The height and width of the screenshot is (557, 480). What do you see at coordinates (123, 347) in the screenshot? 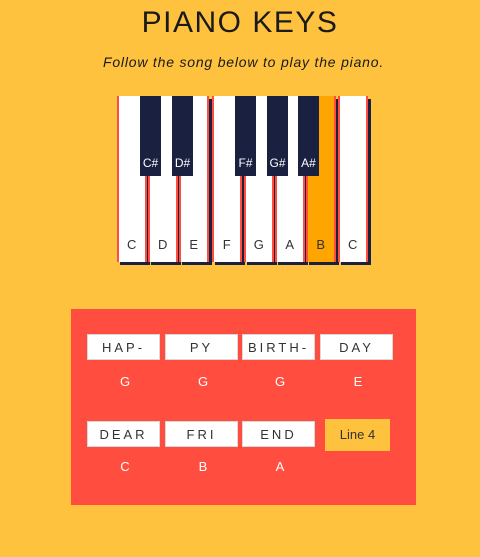
I see `lyric-syllable: HAP-` at bounding box center [123, 347].